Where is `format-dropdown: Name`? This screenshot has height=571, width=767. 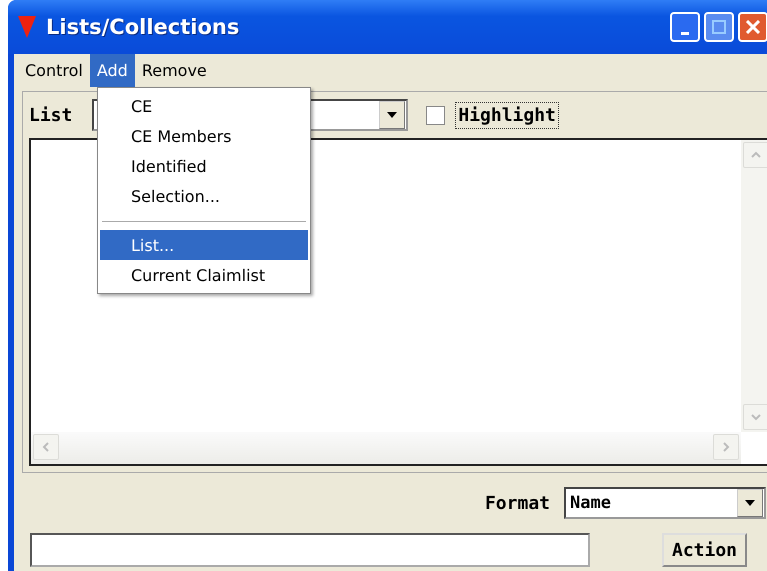
format-dropdown: Name is located at coordinates (665, 503).